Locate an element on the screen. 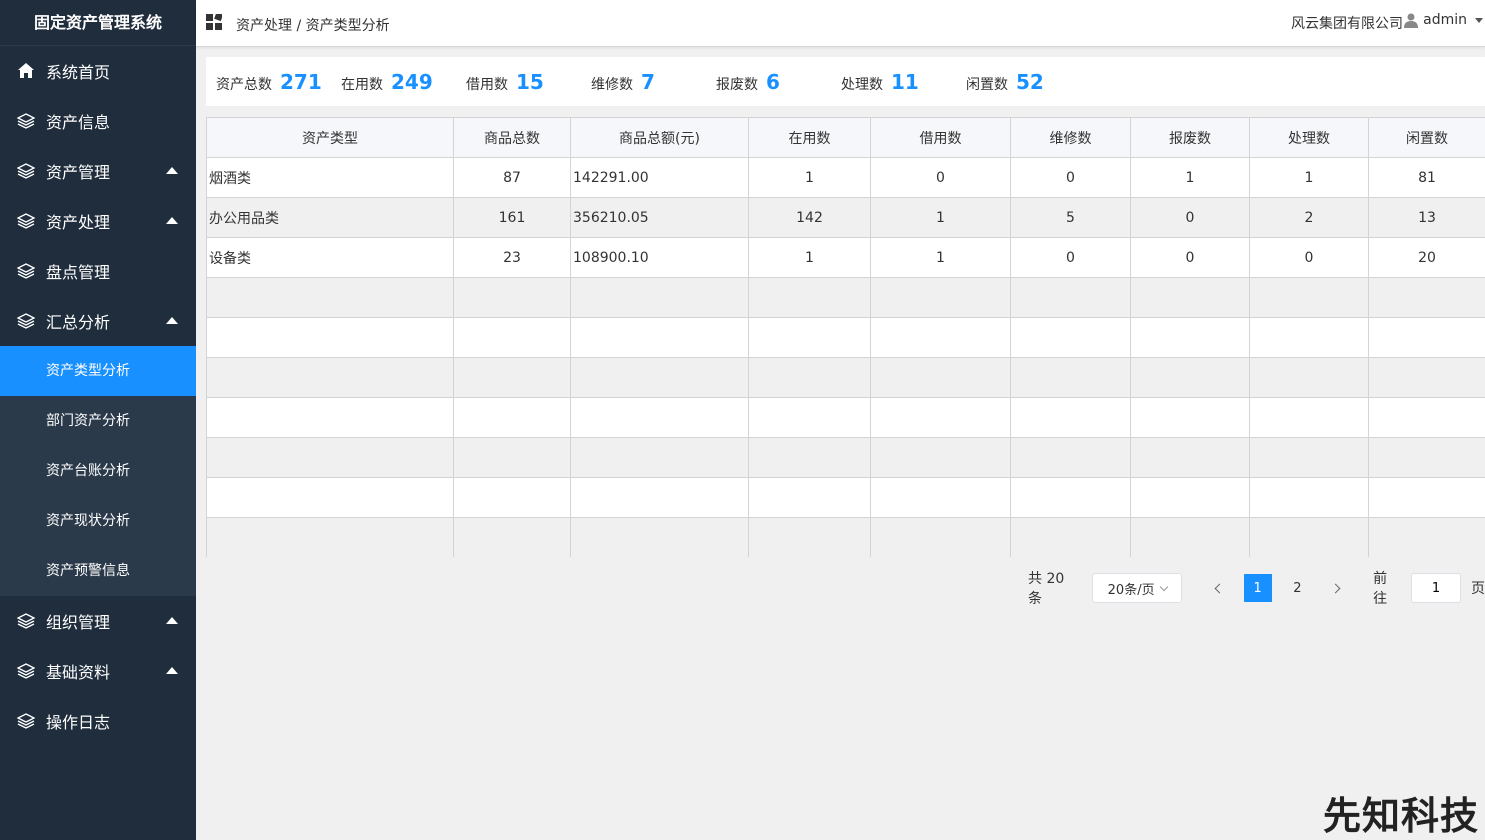 The image size is (1485, 840). dashboard-icon is located at coordinates (215, 21).